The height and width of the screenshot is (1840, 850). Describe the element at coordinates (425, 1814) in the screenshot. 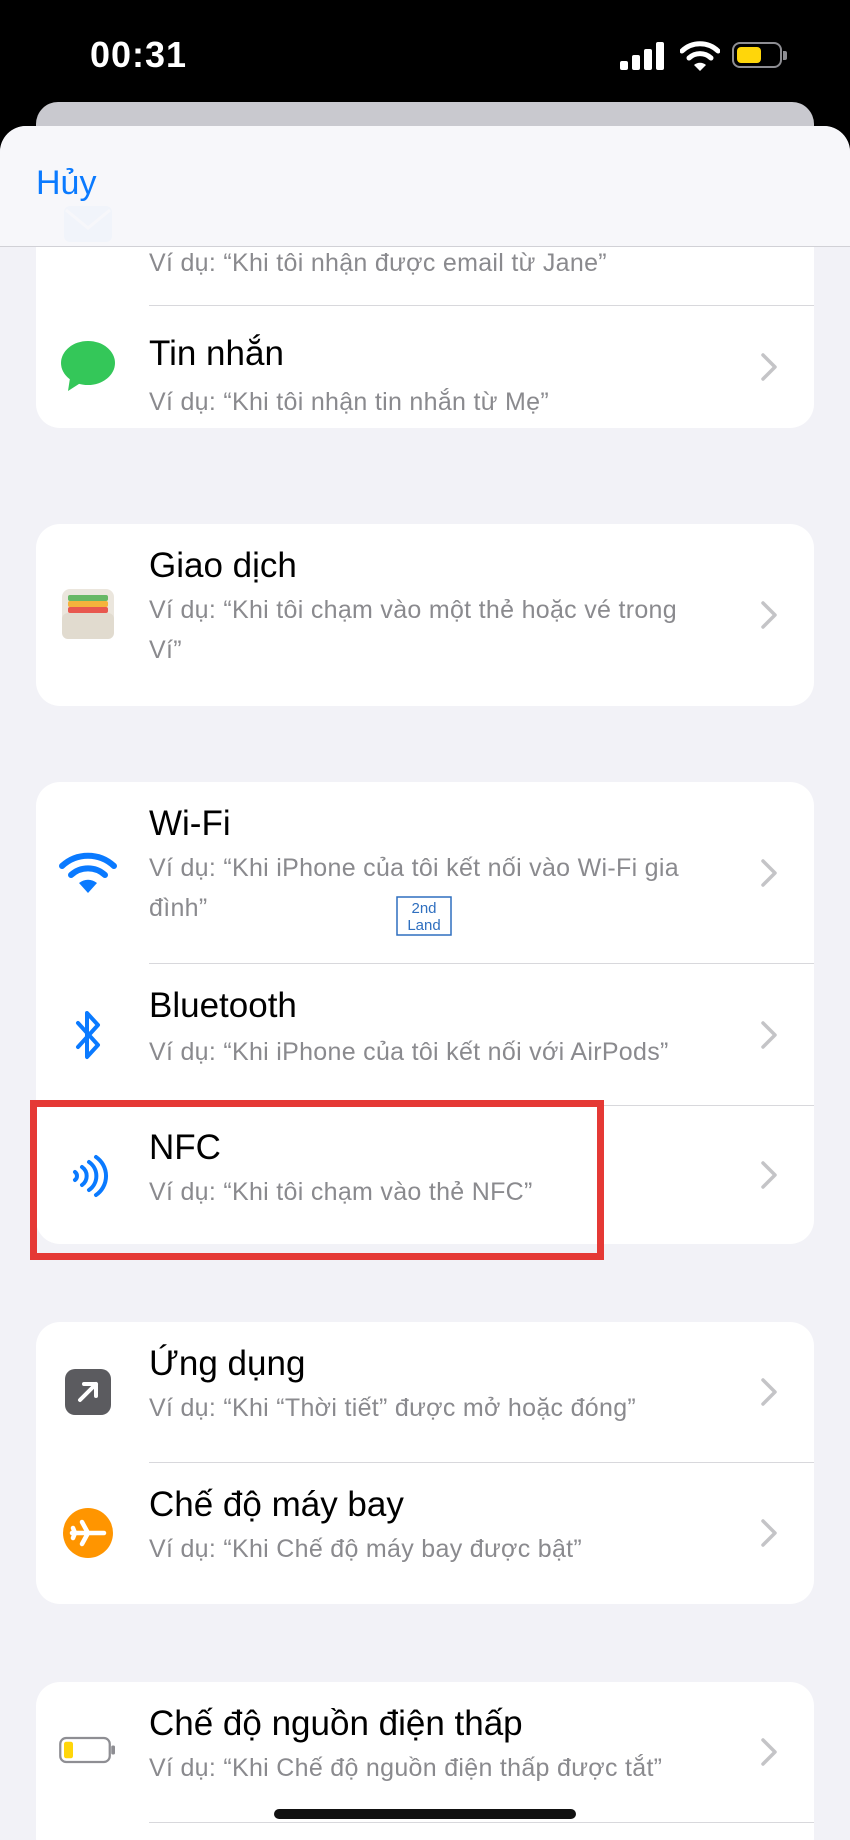

I see `home-indicator` at that location.